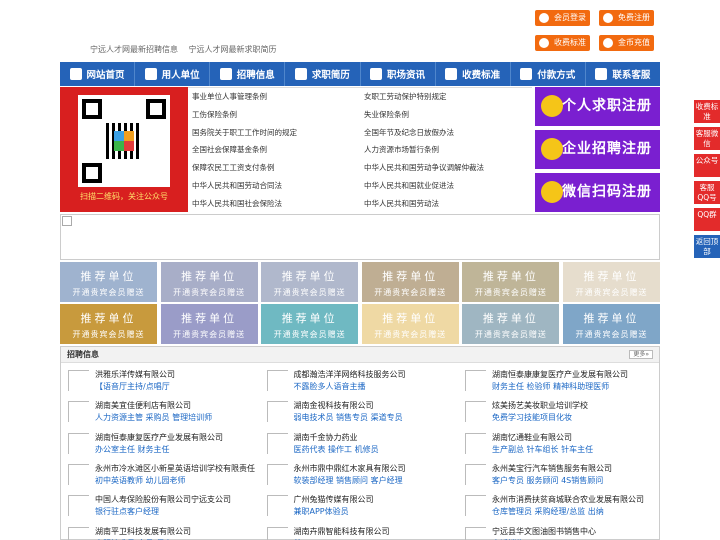 This screenshot has height=540, width=720. I want to click on company-name-link: 湖南美宜佳便利店有限公司, so click(143, 405).